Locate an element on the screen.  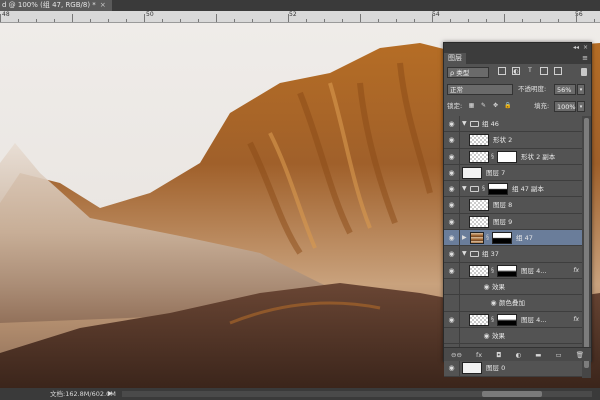
lock-transparent-icon: ▦ is located at coordinates (471, 105).